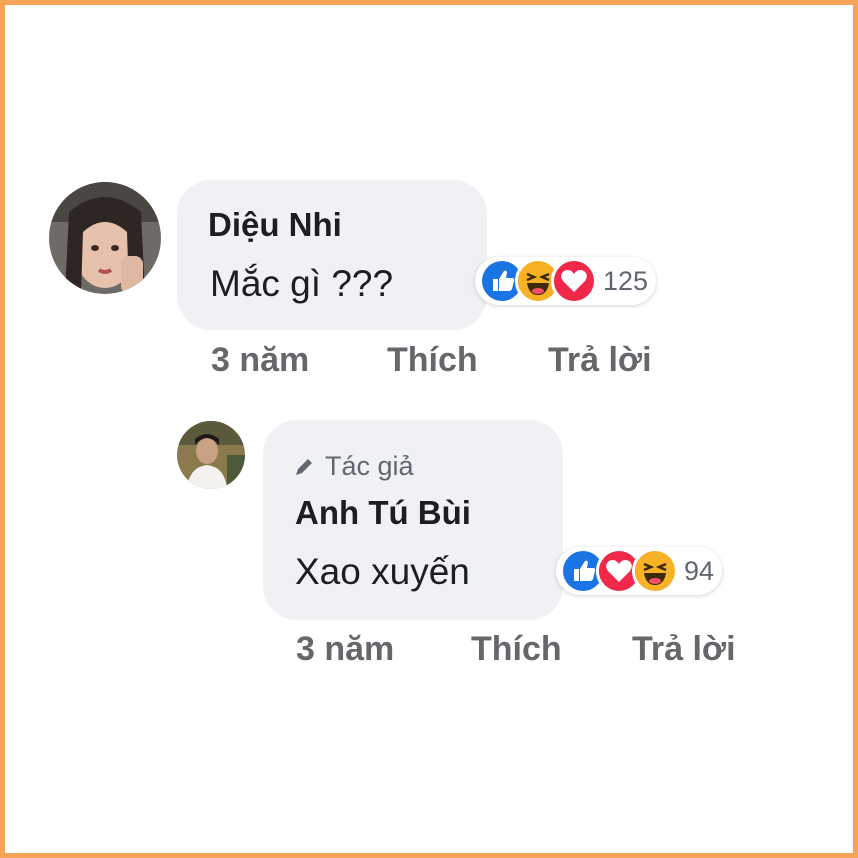  Describe the element at coordinates (275, 225) in the screenshot. I see `comment-author-name: Diệu Nhi` at that location.